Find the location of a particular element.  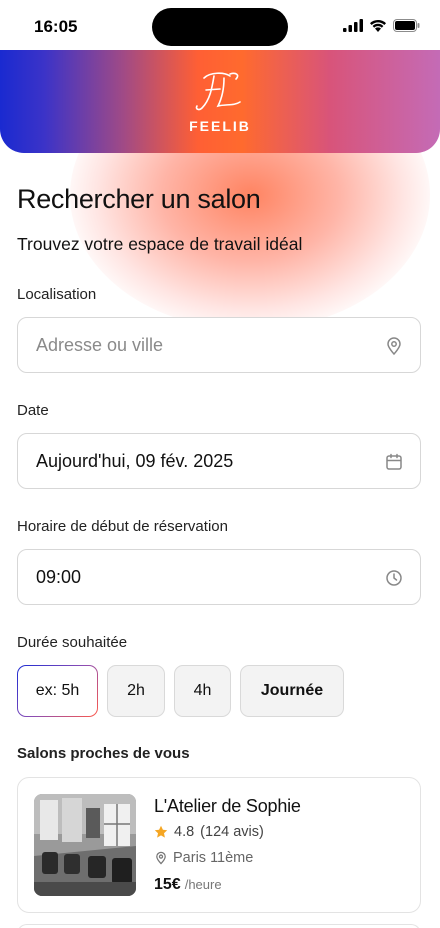

salon-location: Paris 11ème is located at coordinates (203, 858).